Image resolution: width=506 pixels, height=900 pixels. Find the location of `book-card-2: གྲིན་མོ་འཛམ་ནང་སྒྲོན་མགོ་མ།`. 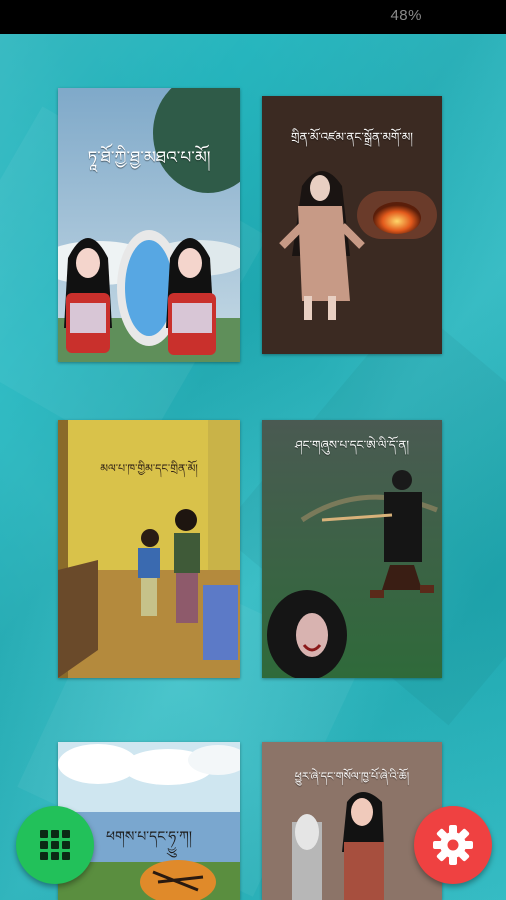

book-card-2: གྲིན་མོ་འཛམ་ནང་སྒྲོན་མགོ་མ། is located at coordinates (352, 225).